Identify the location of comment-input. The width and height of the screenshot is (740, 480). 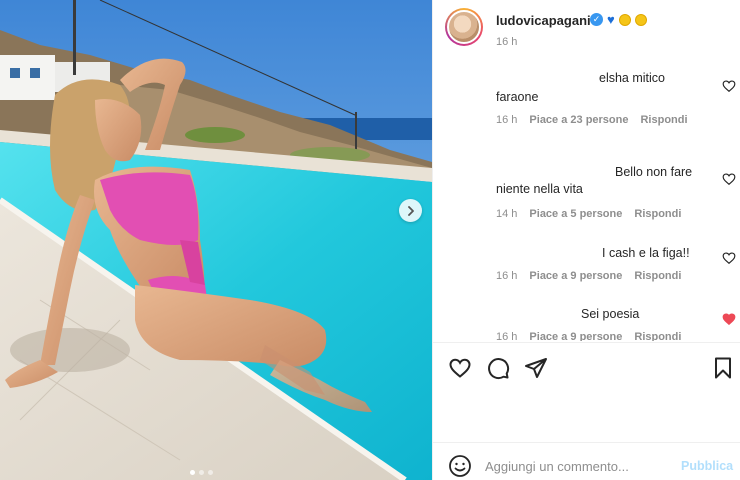
(580, 466).